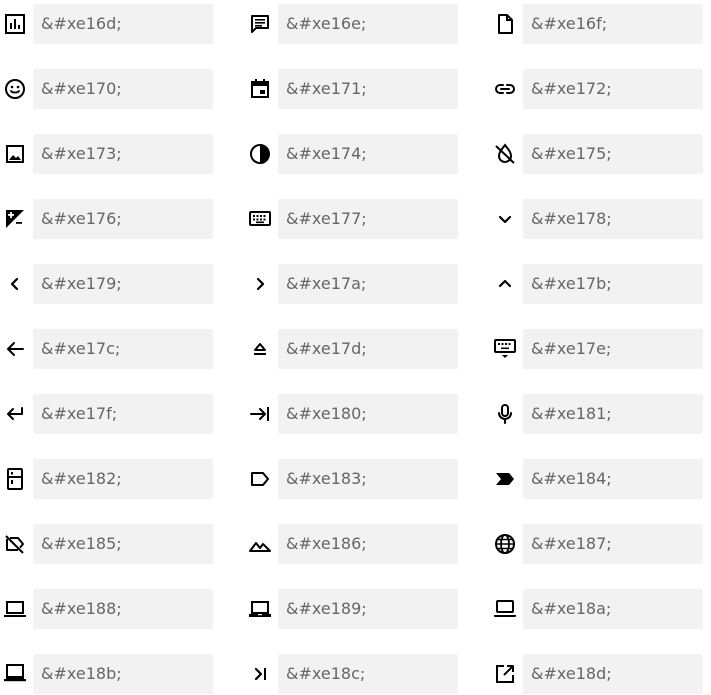 The width and height of the screenshot is (711, 695). Describe the element at coordinates (15, 609) in the screenshot. I see `laptop-icon` at that location.